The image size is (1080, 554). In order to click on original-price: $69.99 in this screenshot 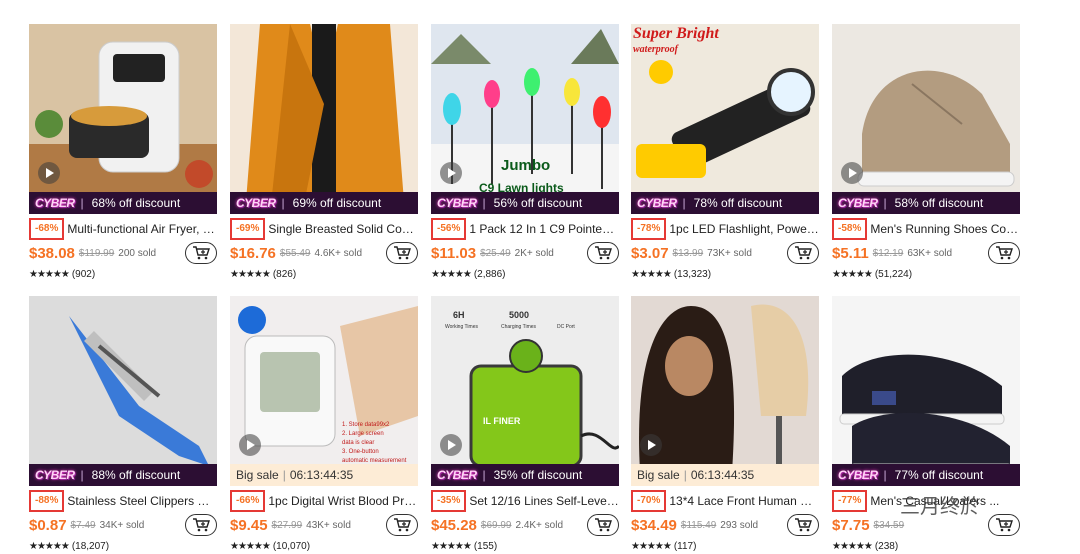, I will do `click(496, 525)`.